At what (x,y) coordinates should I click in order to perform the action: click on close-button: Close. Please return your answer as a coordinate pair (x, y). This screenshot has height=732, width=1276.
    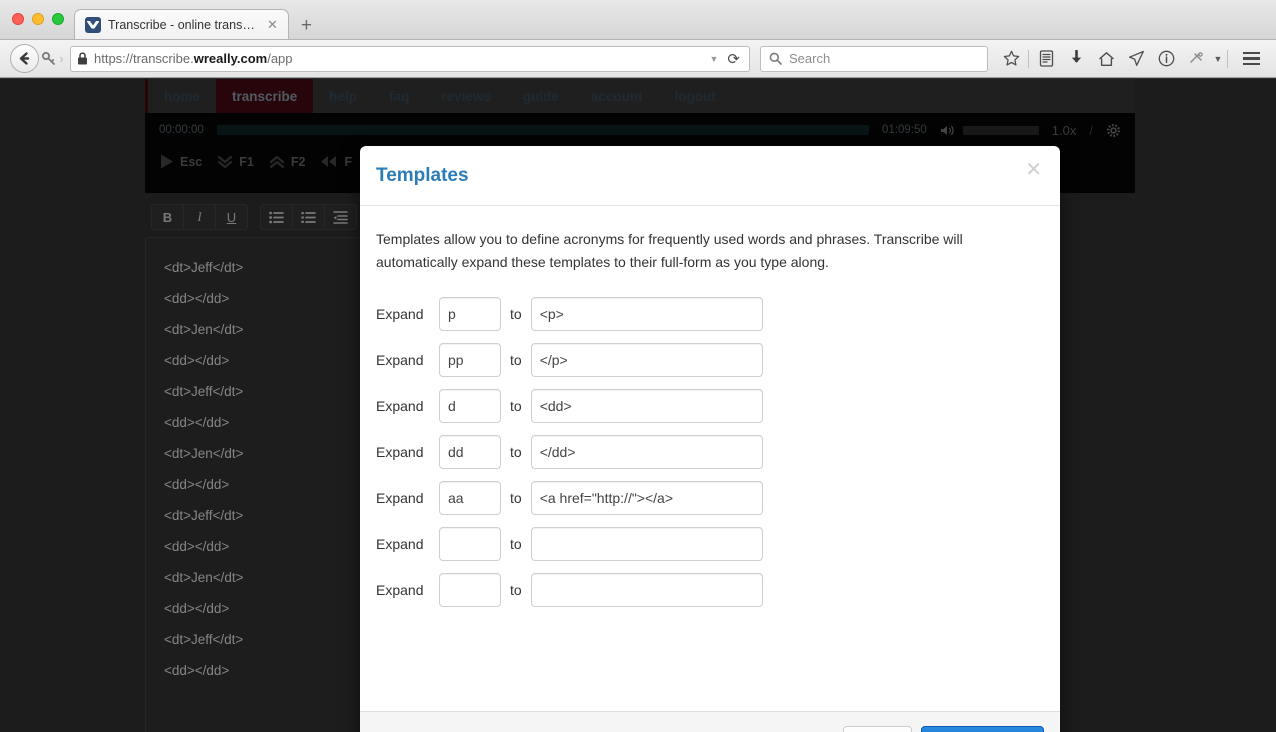
    Looking at the image, I should click on (877, 729).